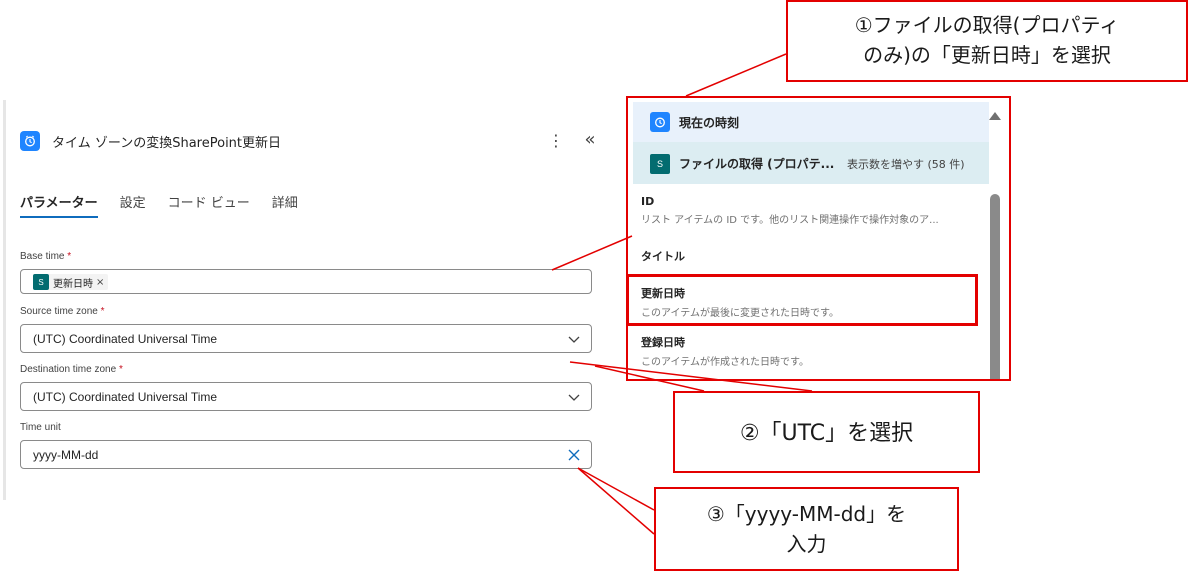 Image resolution: width=1200 pixels, height=577 pixels. Describe the element at coordinates (995, 286) in the screenshot. I see `scrollbar-thumb` at that location.